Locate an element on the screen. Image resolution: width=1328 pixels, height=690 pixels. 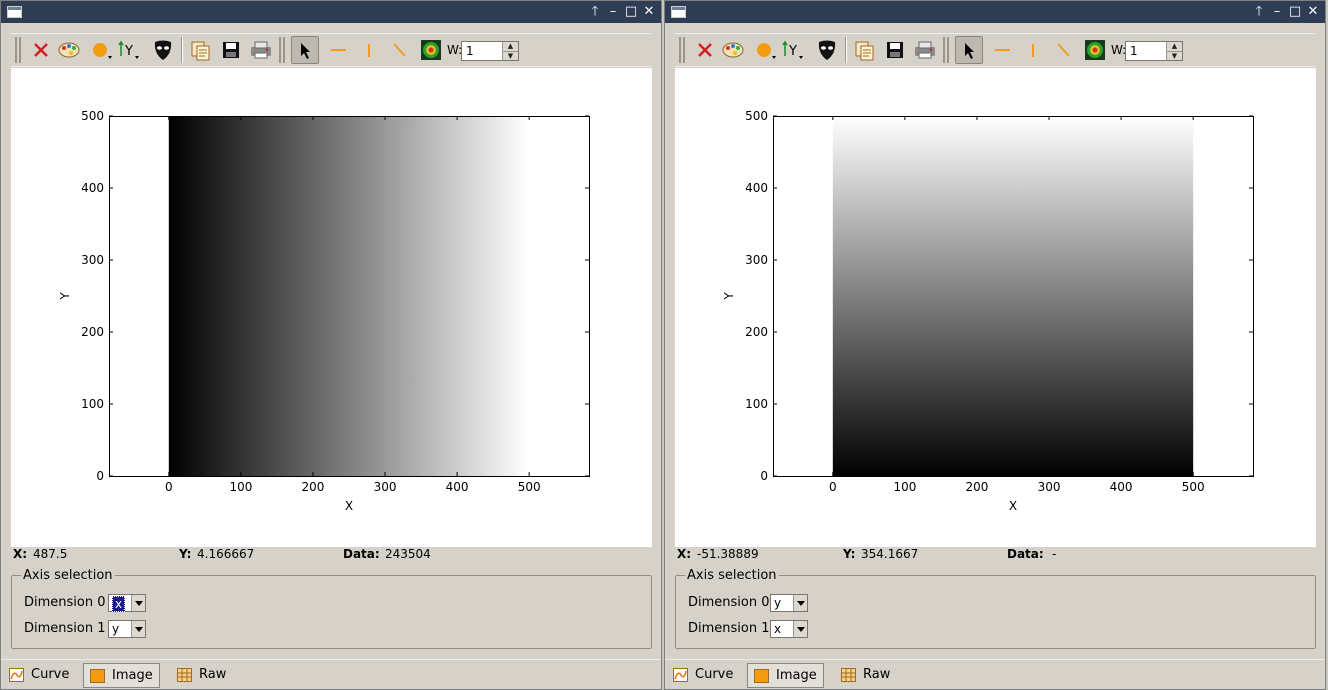
vertical-line-icon is located at coordinates (1033, 50).